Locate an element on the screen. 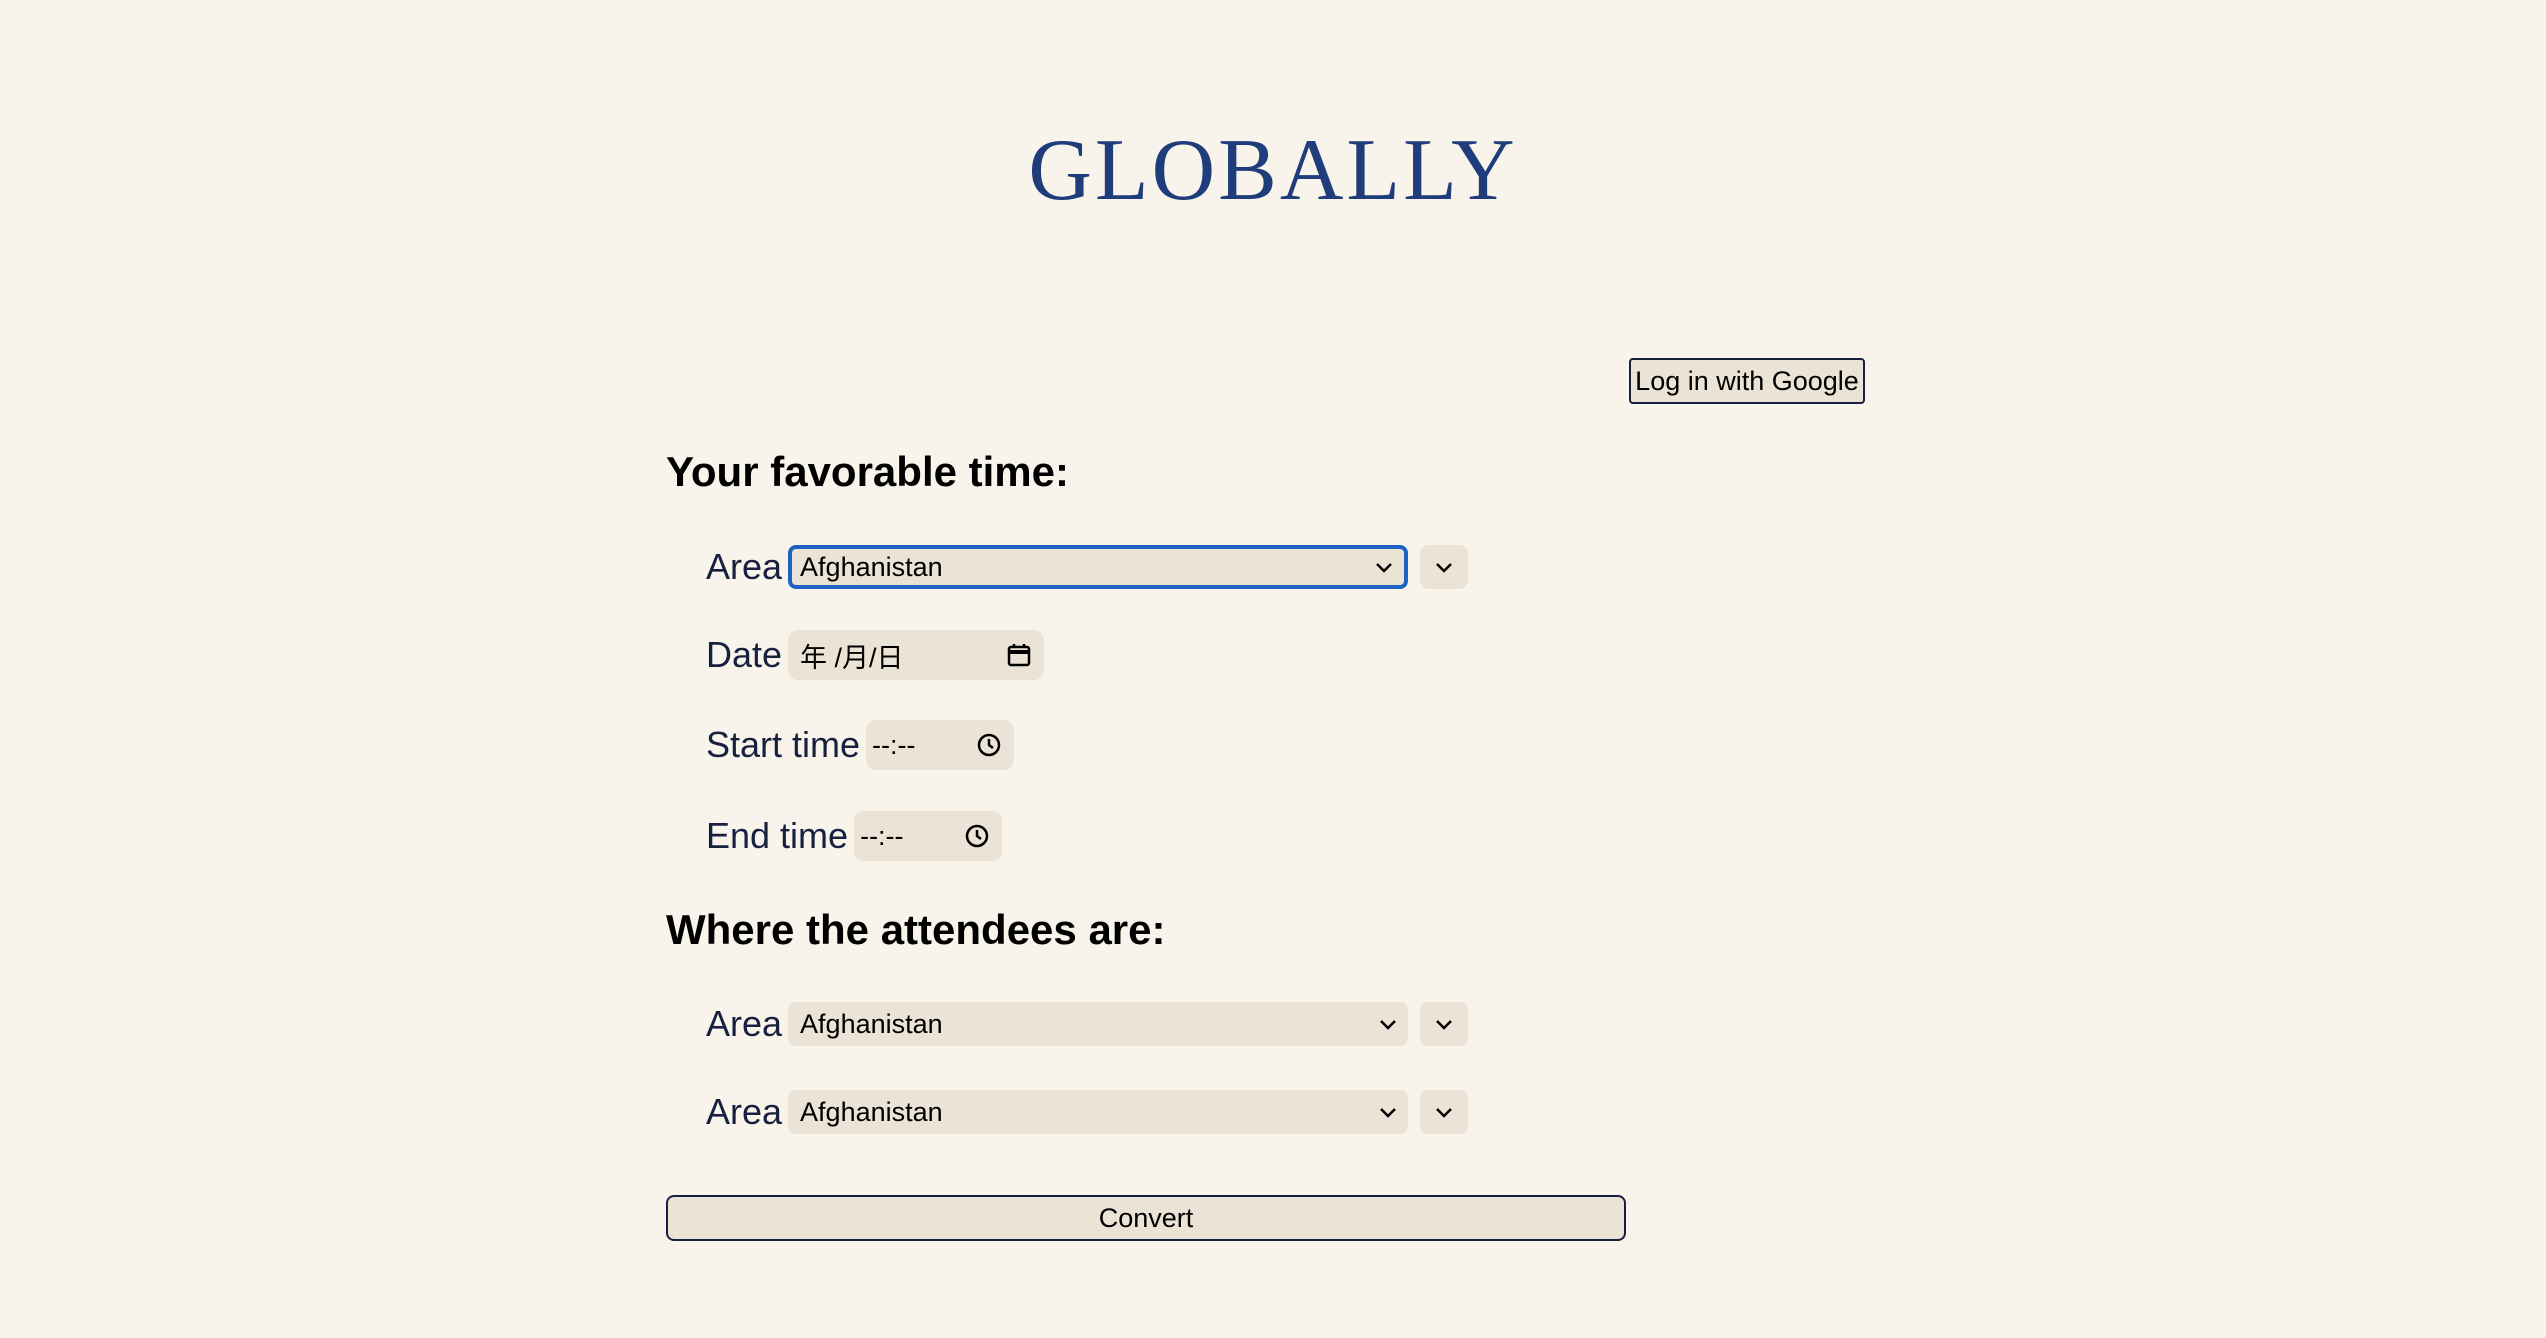  start-time-placeholder: --:-- is located at coordinates (894, 744).